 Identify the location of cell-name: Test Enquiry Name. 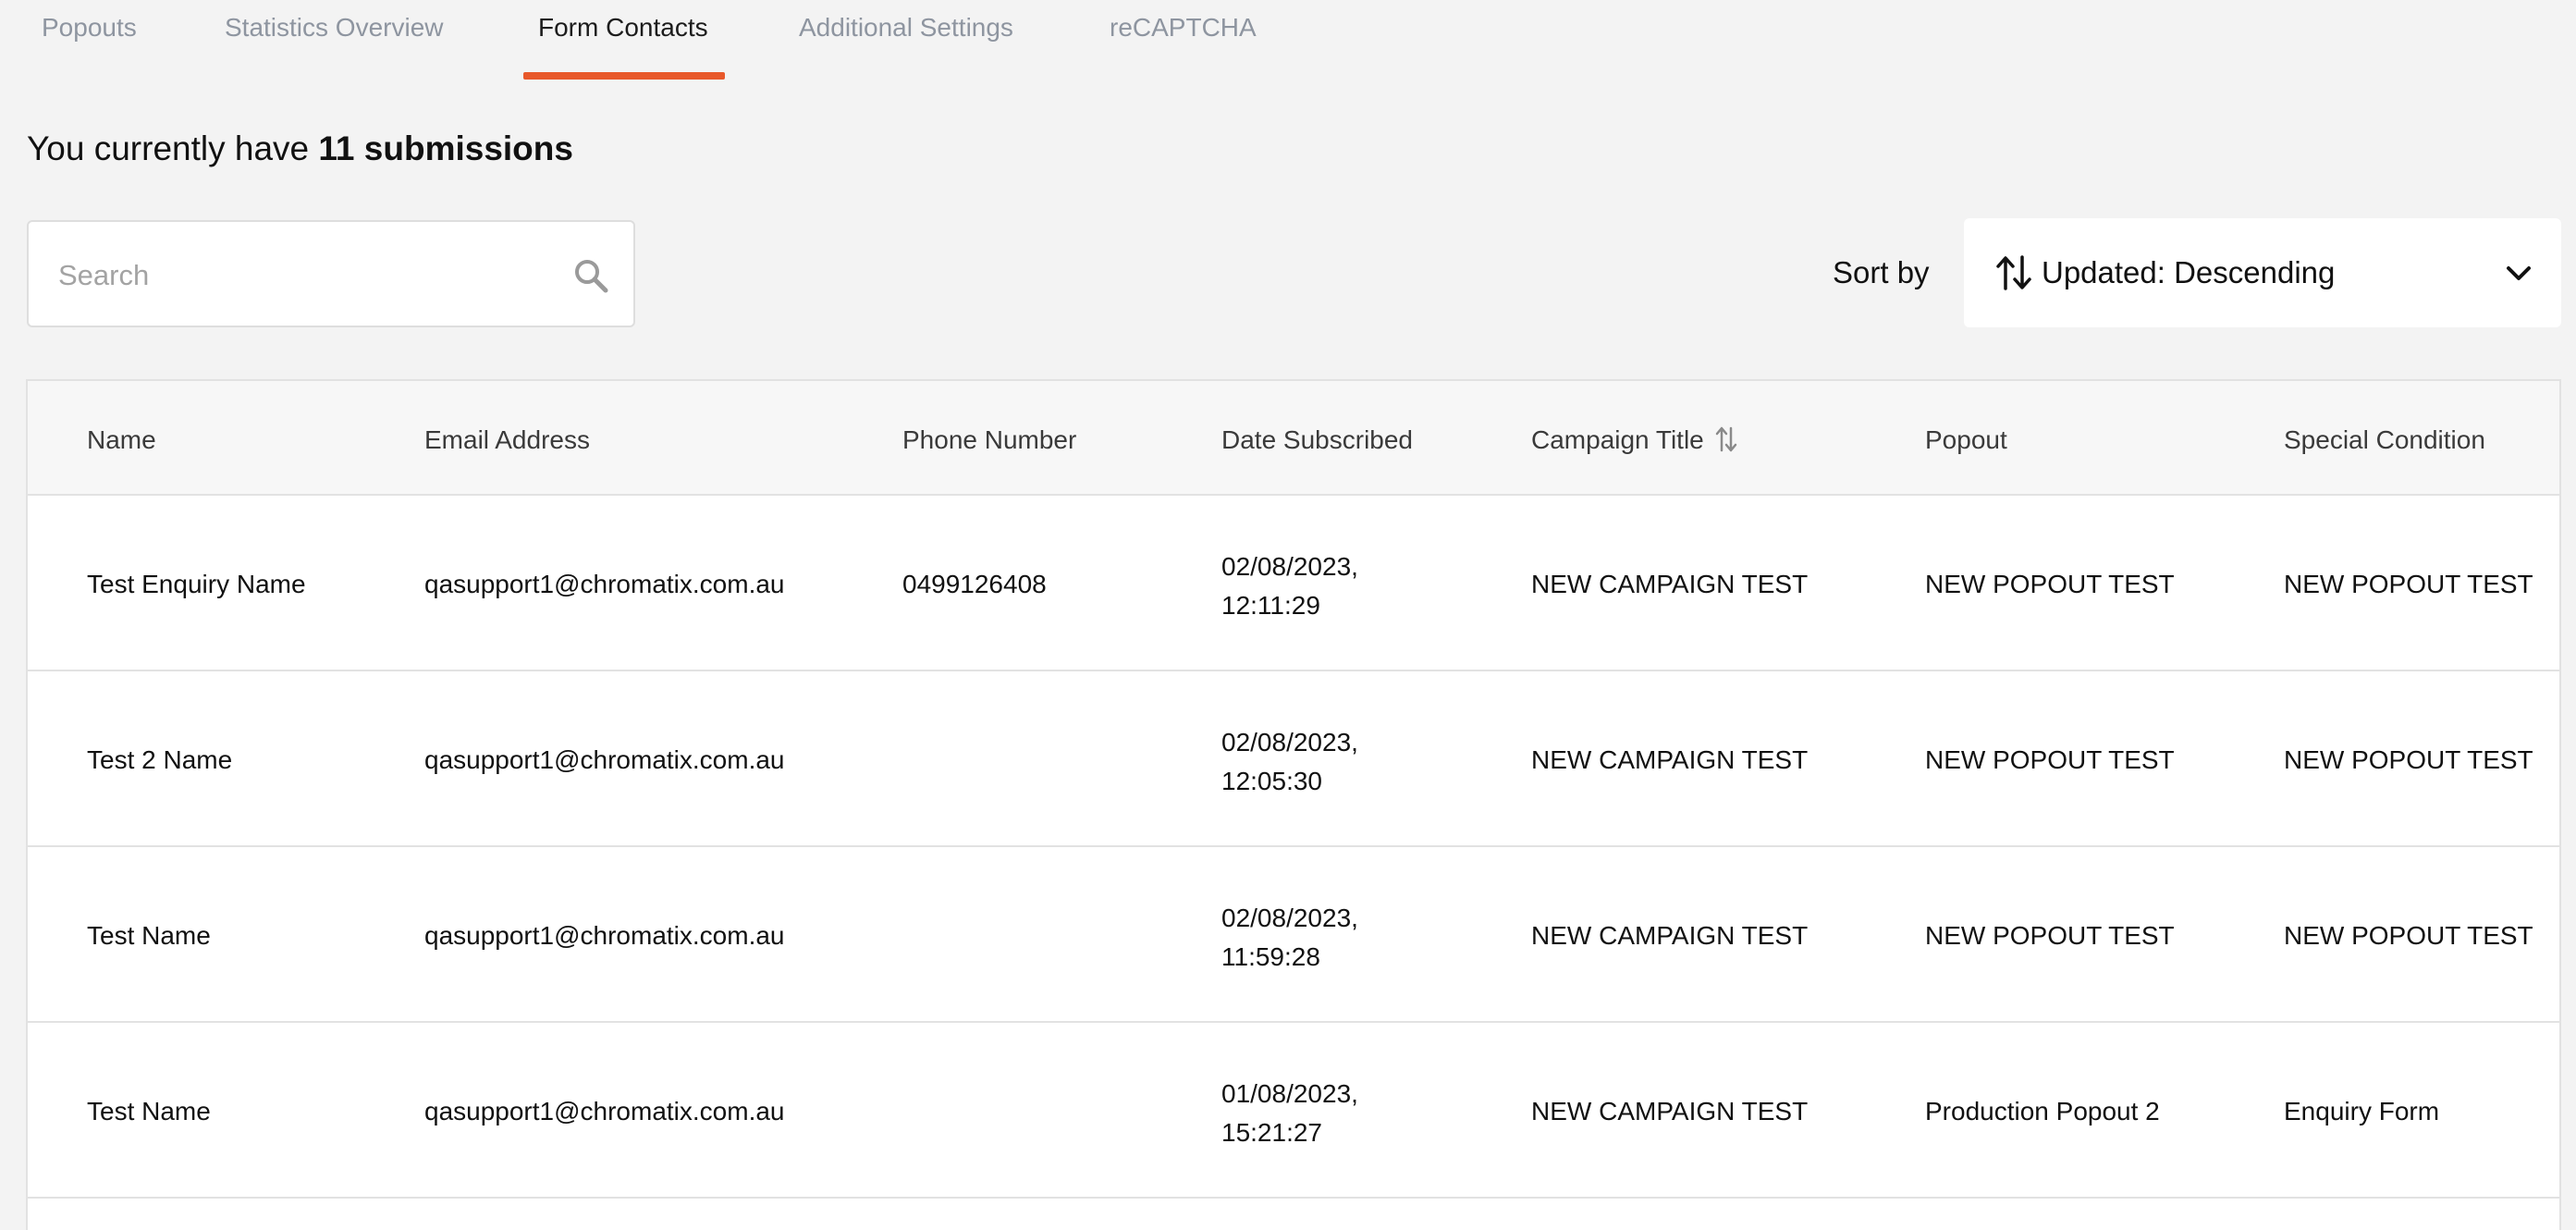
(196, 584).